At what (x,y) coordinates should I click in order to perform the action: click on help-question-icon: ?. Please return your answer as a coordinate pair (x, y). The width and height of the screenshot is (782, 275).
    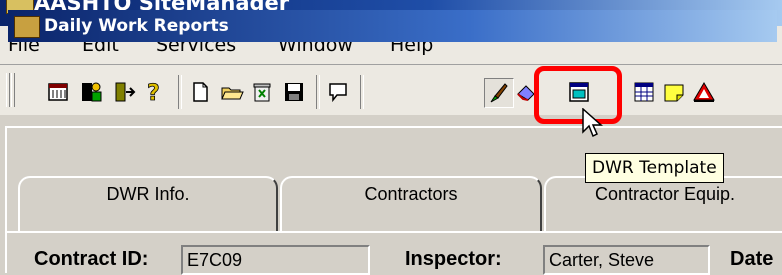
    Looking at the image, I should click on (154, 92).